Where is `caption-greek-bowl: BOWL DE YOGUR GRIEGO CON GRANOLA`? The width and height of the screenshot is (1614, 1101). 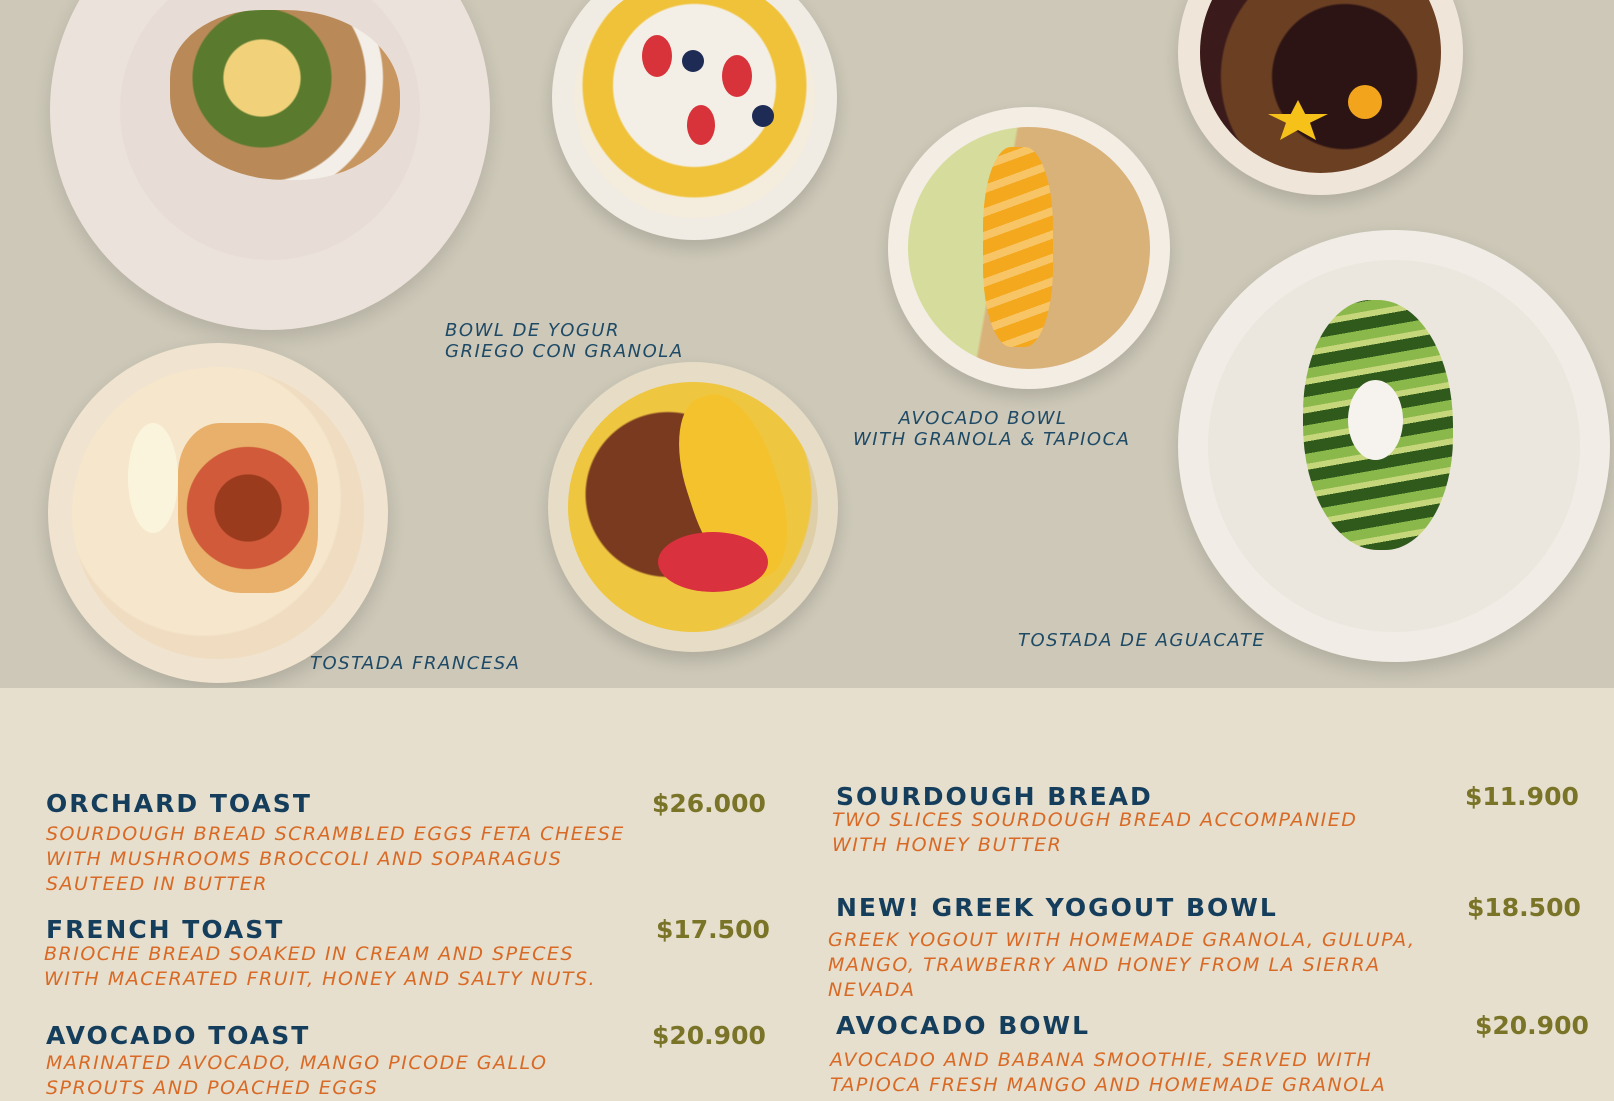 caption-greek-bowl: BOWL DE YOGUR GRIEGO CON GRANOLA is located at coordinates (564, 341).